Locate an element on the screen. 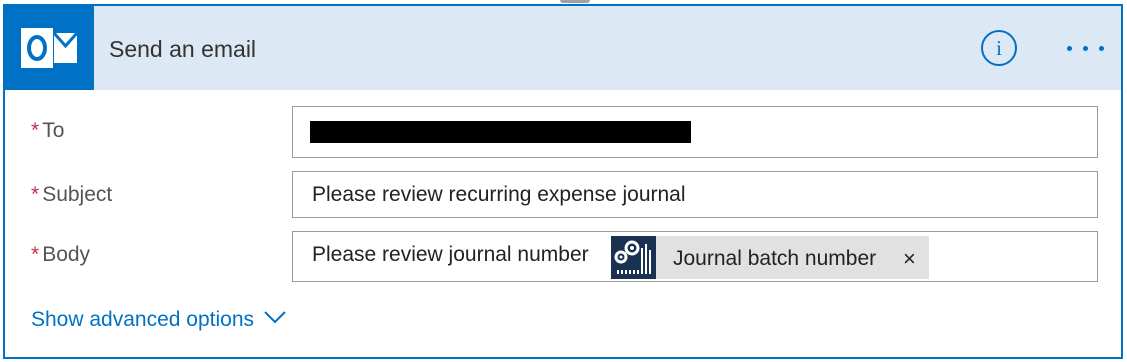  body-value: Please review journal number is located at coordinates (450, 254).